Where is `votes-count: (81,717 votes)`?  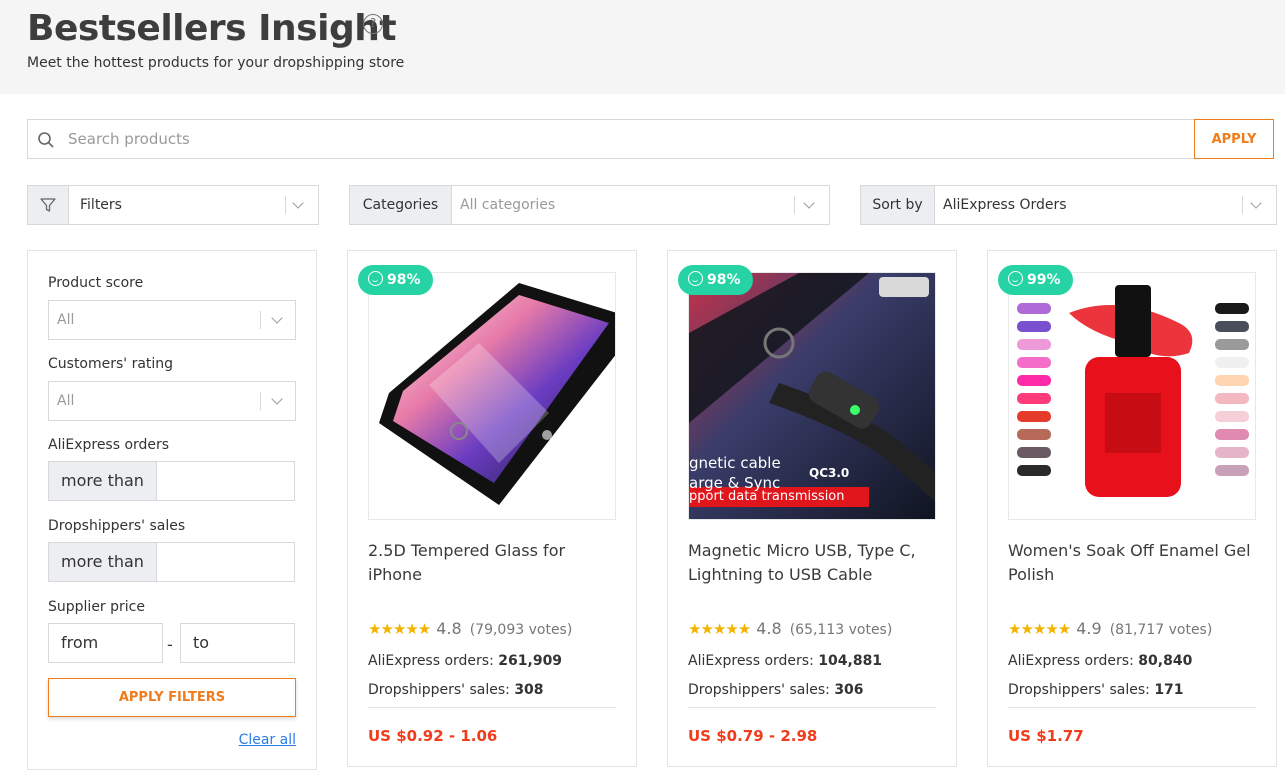 votes-count: (81,717 votes) is located at coordinates (1161, 630).